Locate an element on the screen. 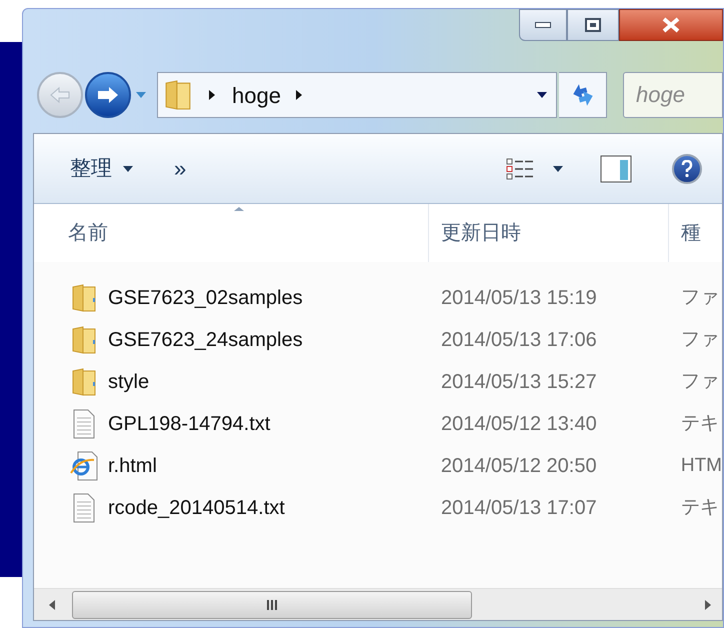 This screenshot has width=724, height=628. date-modified: 2014/05/13 17:07 is located at coordinates (519, 508).